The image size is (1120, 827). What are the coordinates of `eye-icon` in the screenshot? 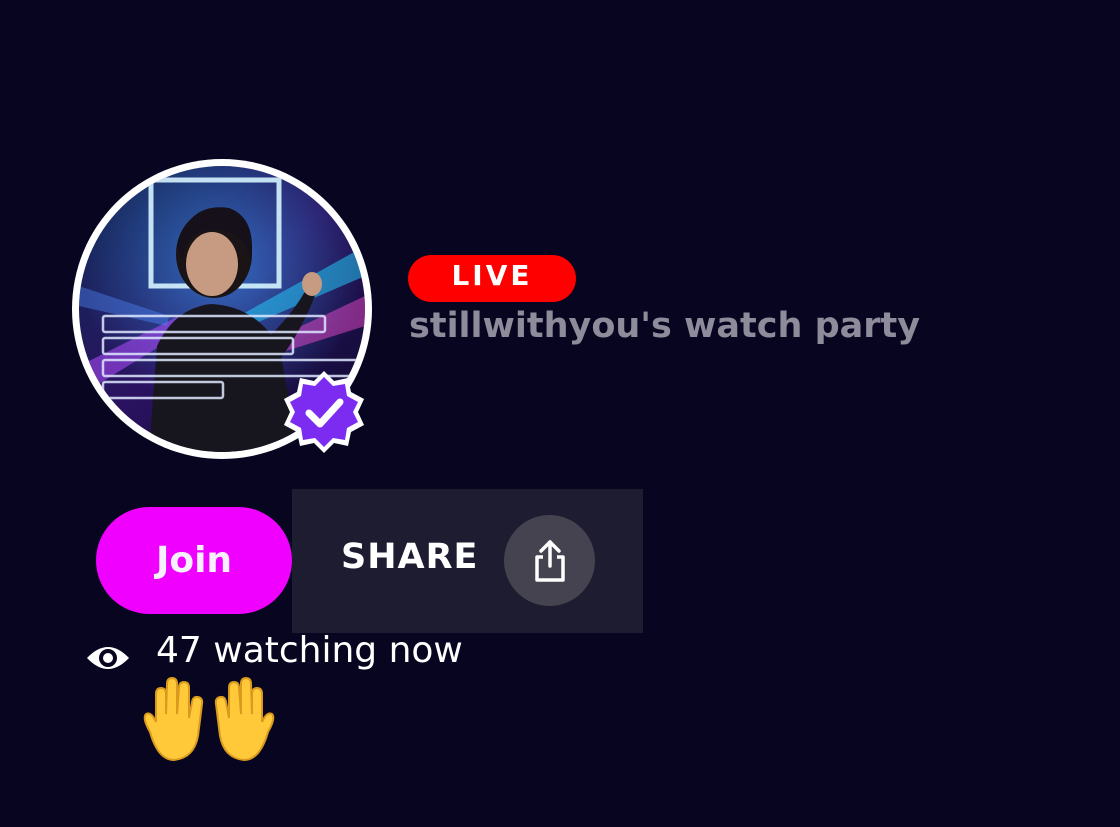 It's located at (108, 658).